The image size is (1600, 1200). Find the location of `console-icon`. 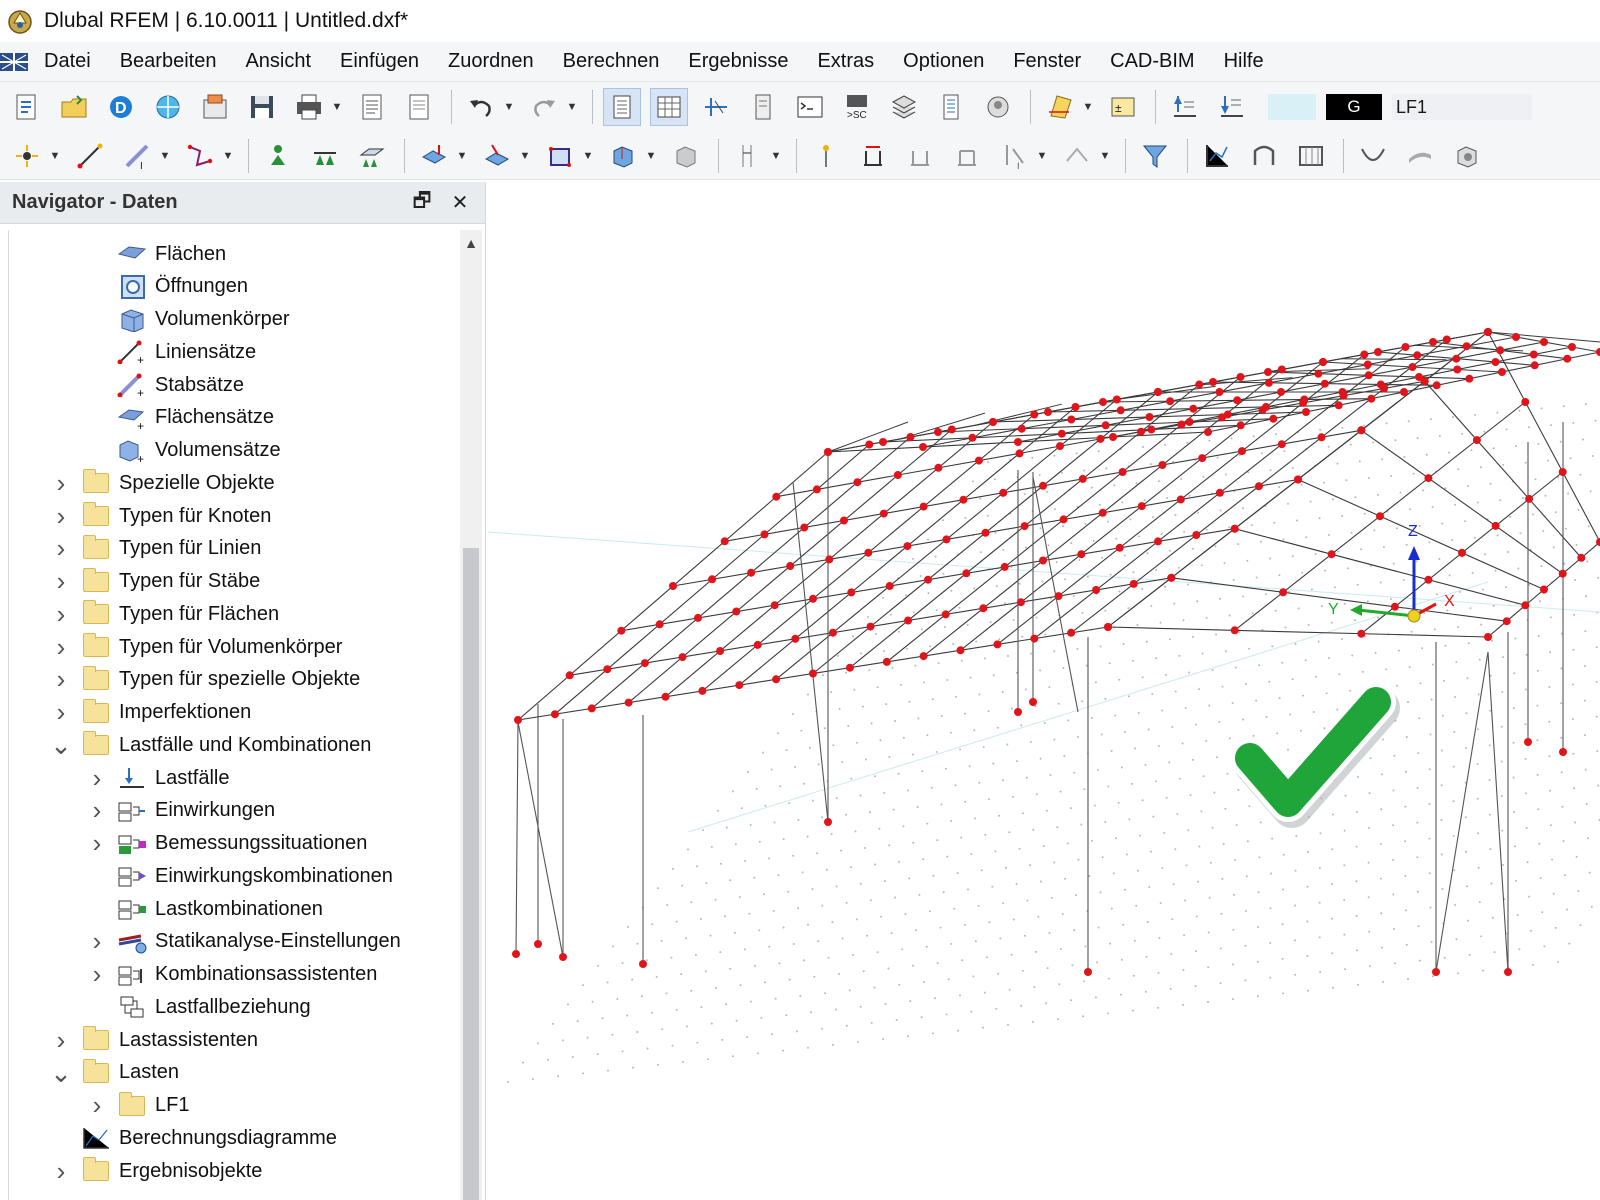

console-icon is located at coordinates (810, 107).